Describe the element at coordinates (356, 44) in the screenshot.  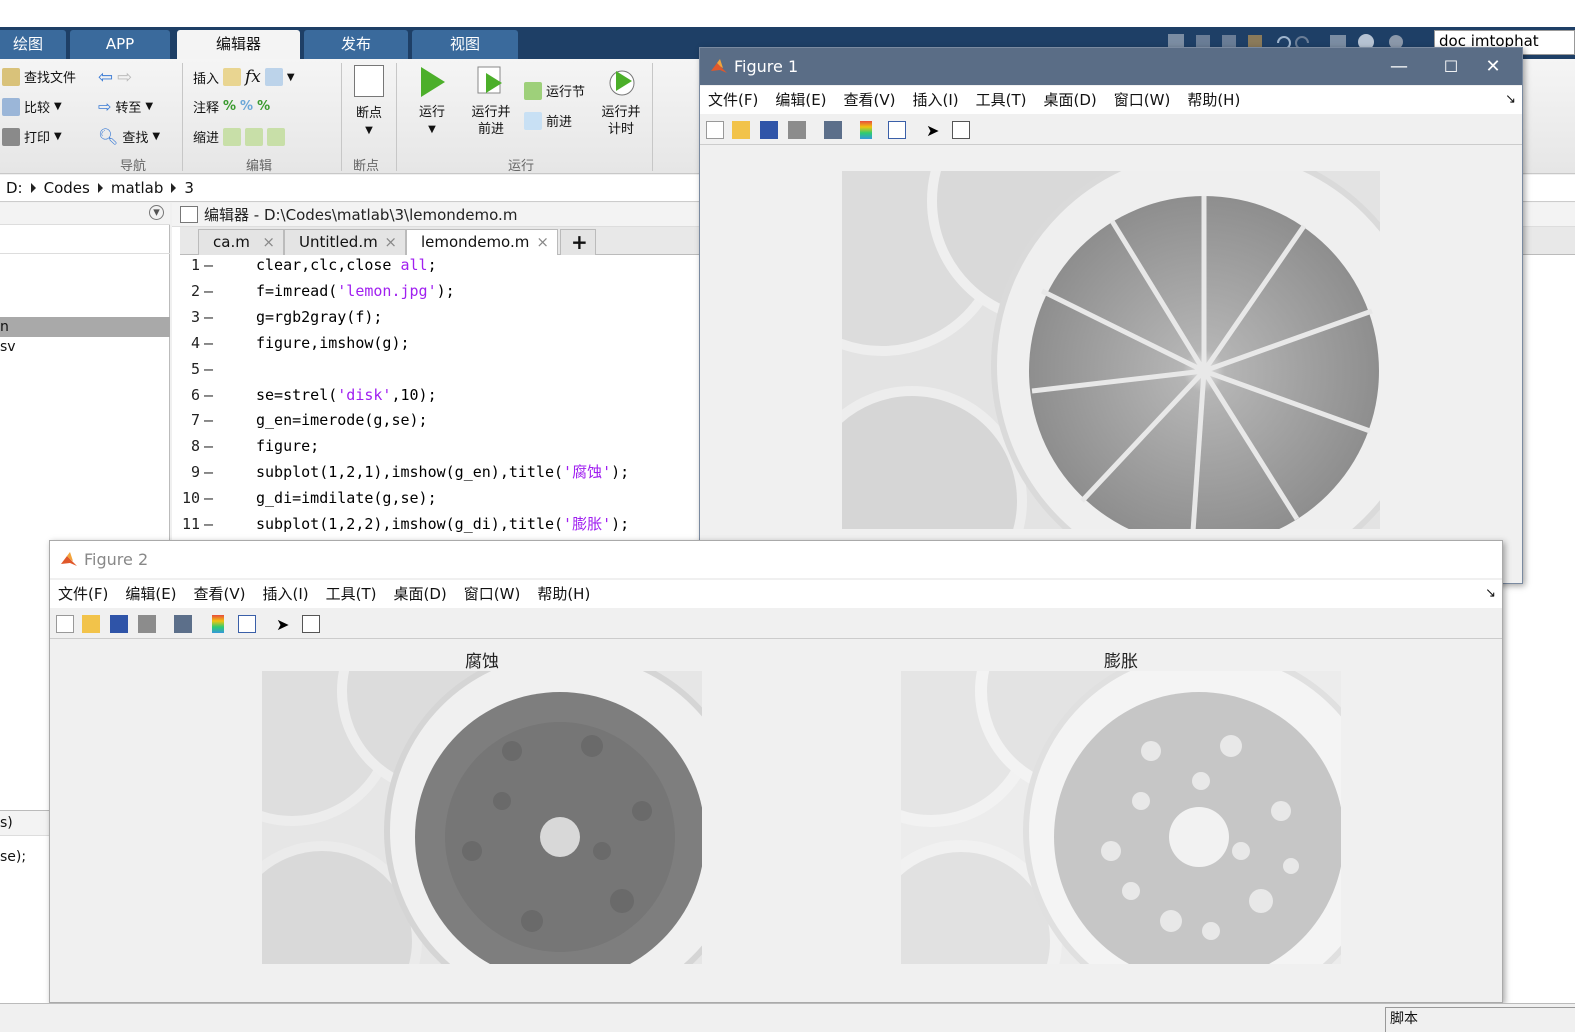
I see `tab-publish: 发布` at that location.